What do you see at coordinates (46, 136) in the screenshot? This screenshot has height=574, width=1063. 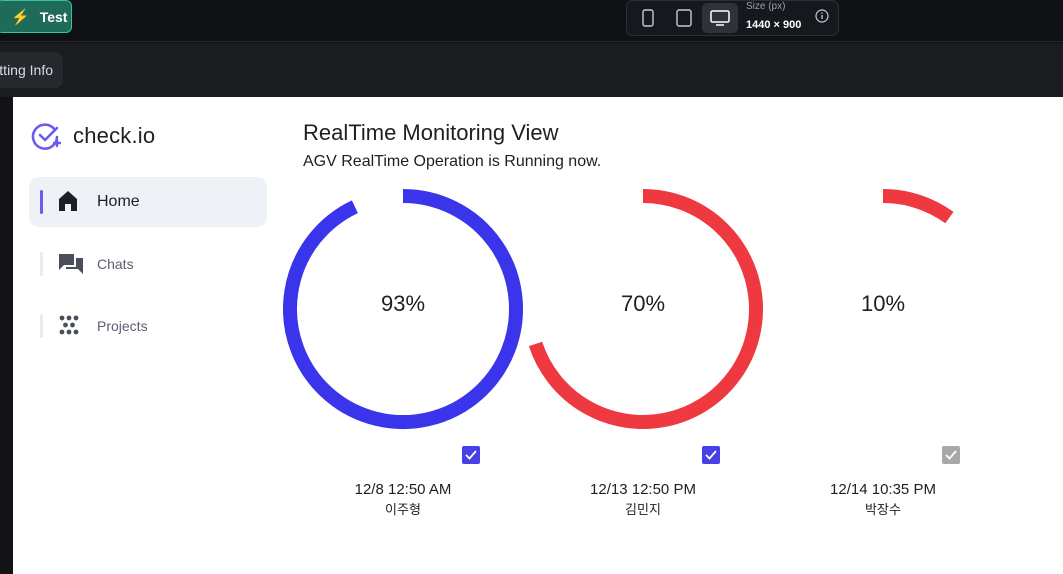 I see `check-logo-icon` at bounding box center [46, 136].